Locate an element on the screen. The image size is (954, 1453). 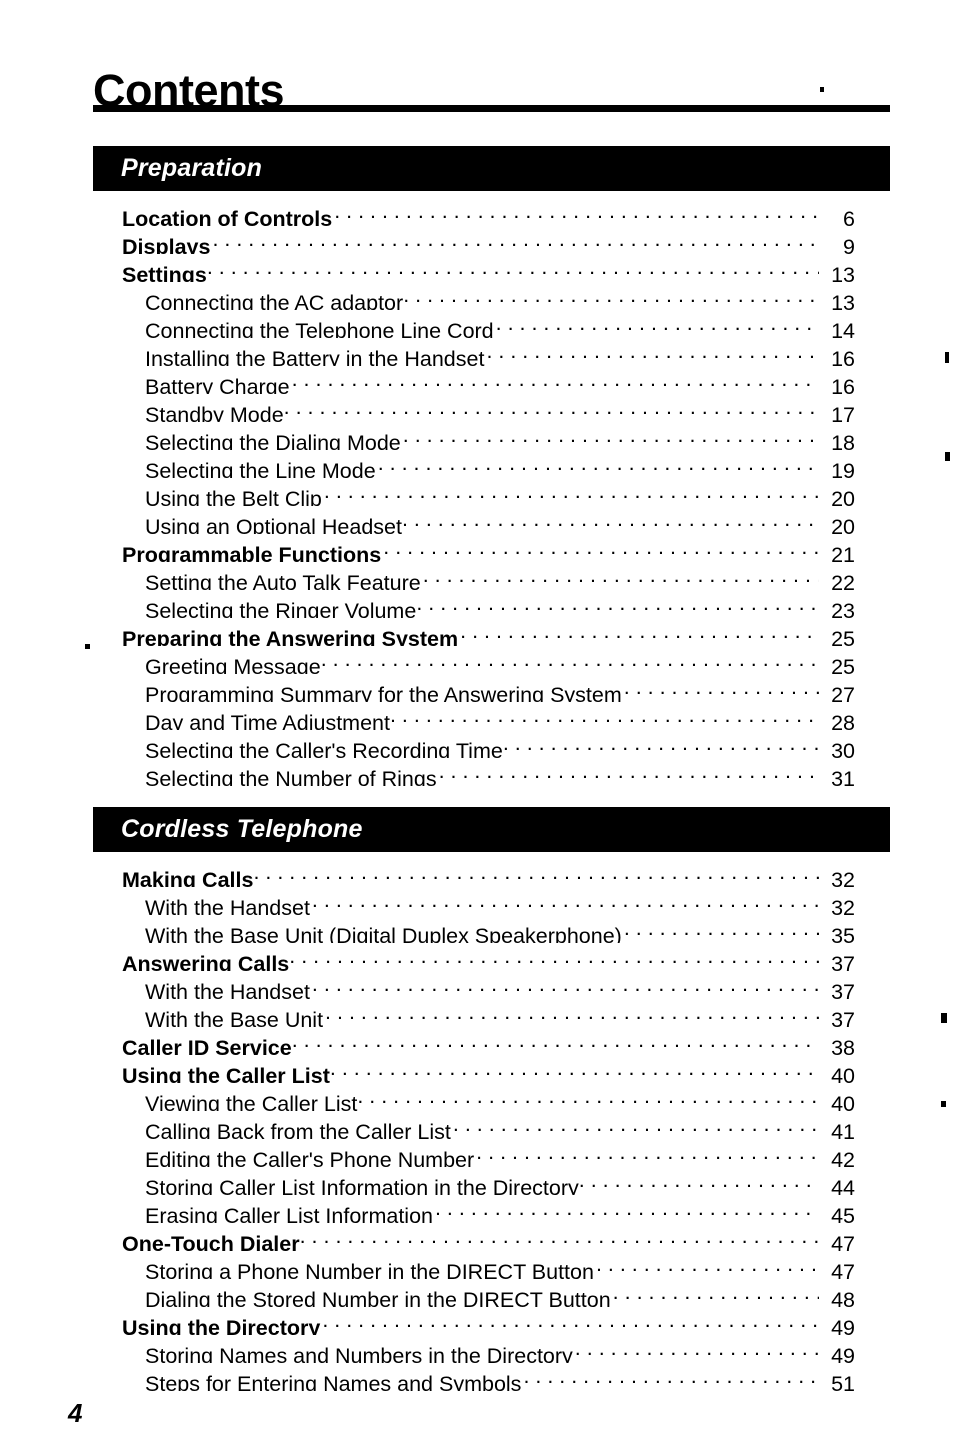
toc-entry-page-number: 25 is located at coordinates (843, 664).